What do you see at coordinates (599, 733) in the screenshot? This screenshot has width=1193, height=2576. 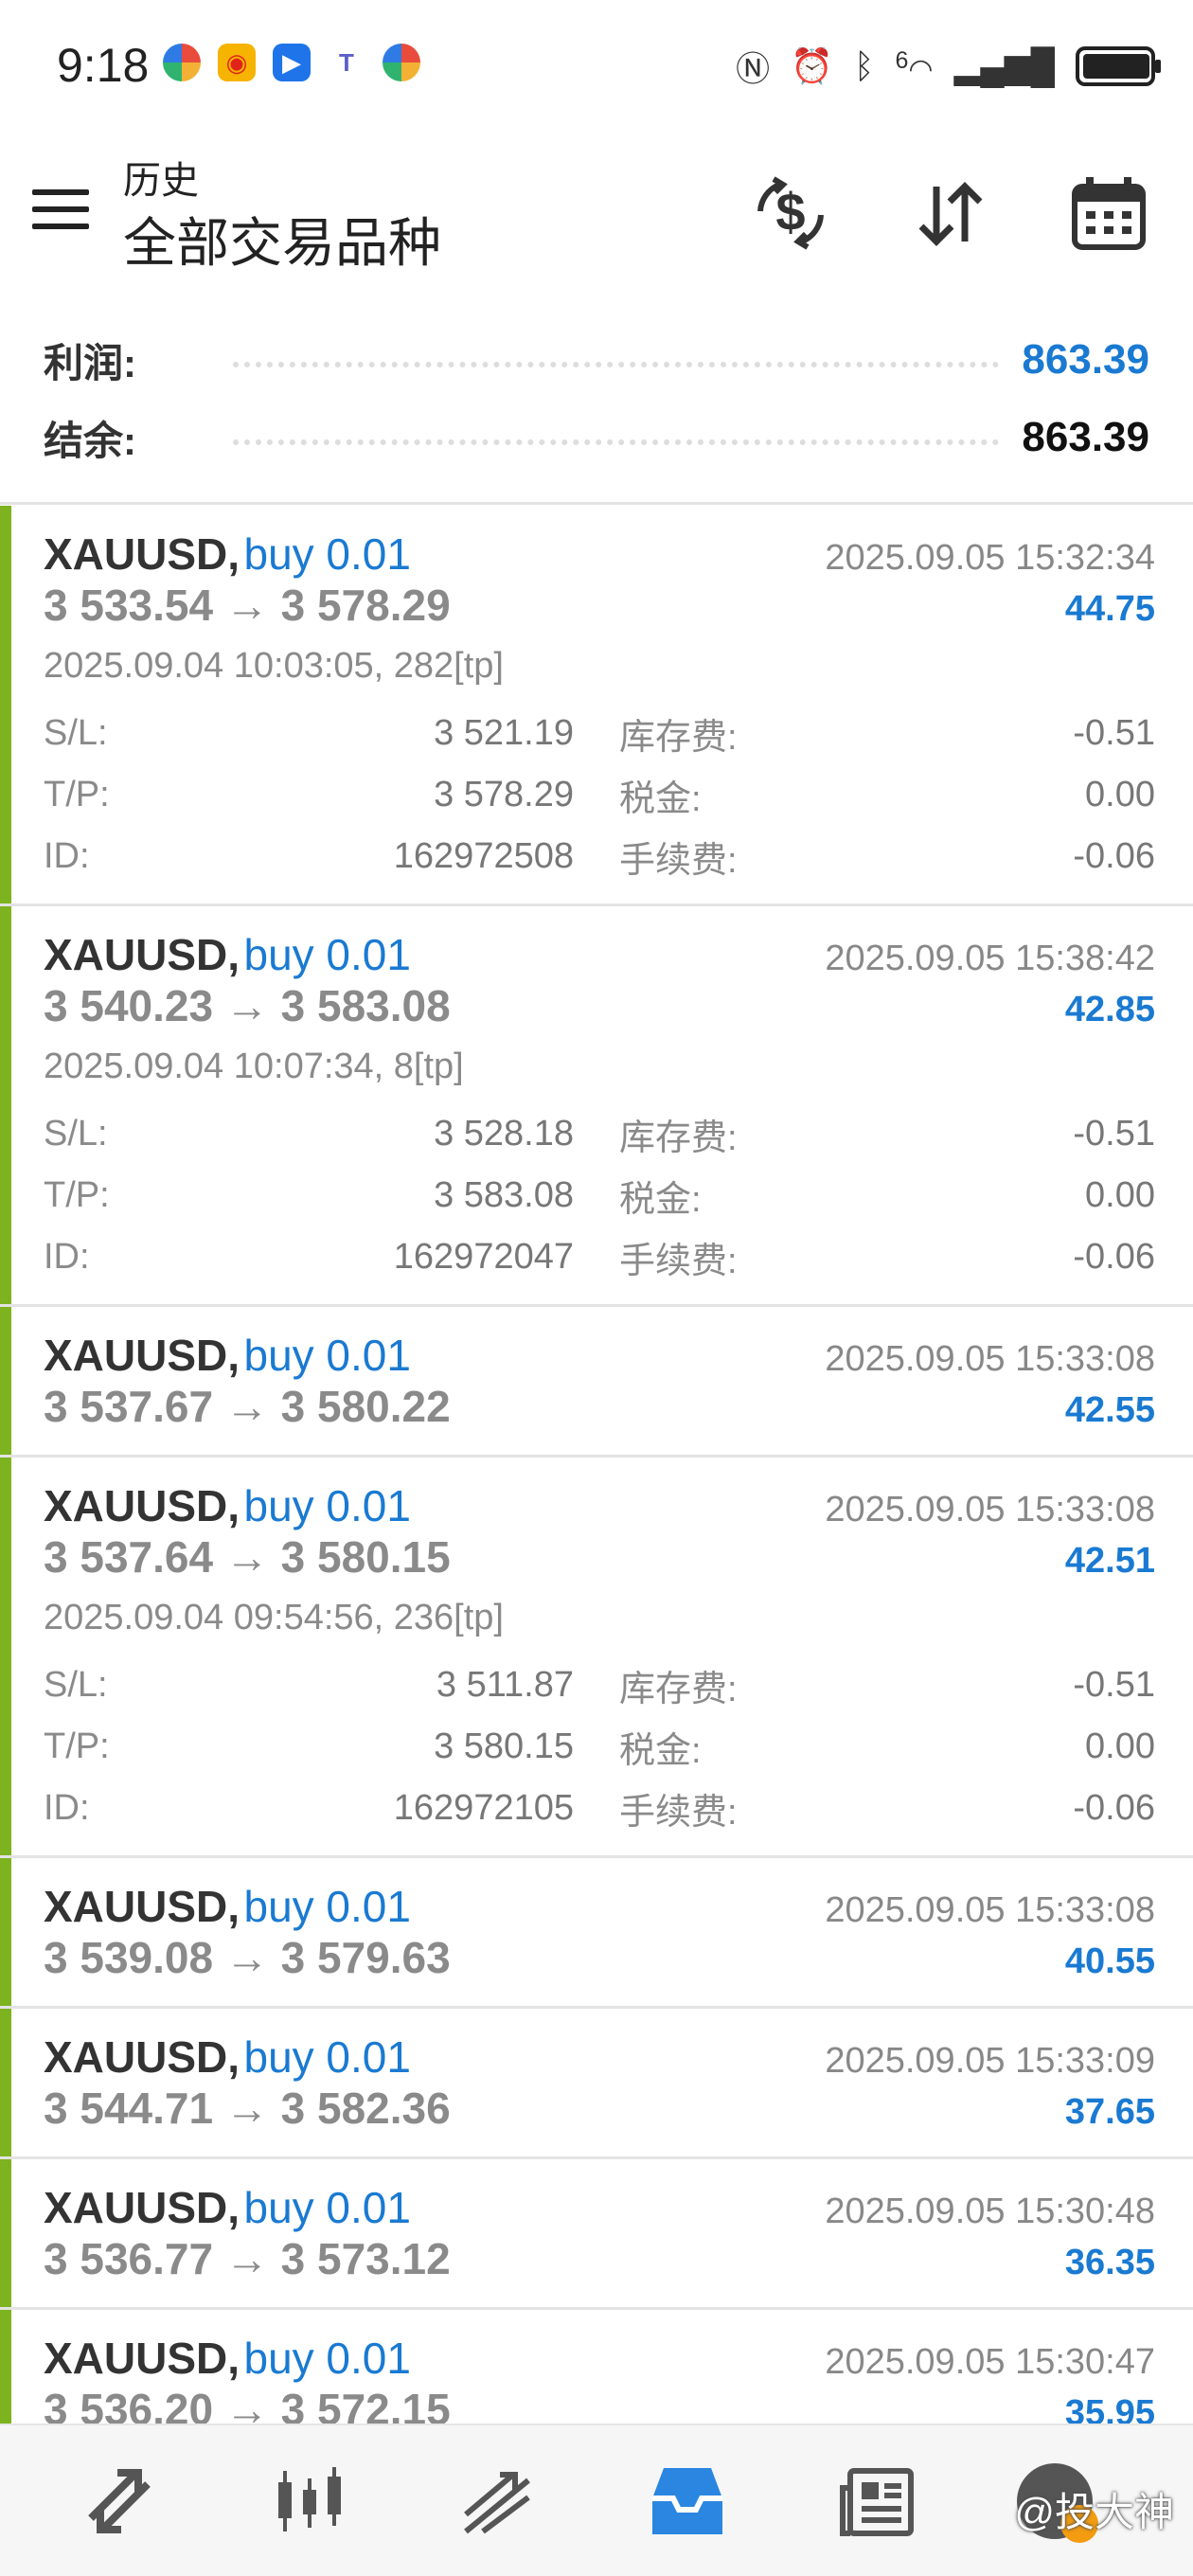 I see `detail-row-sl: S/L: 3 521.19 库存费: -0.51` at bounding box center [599, 733].